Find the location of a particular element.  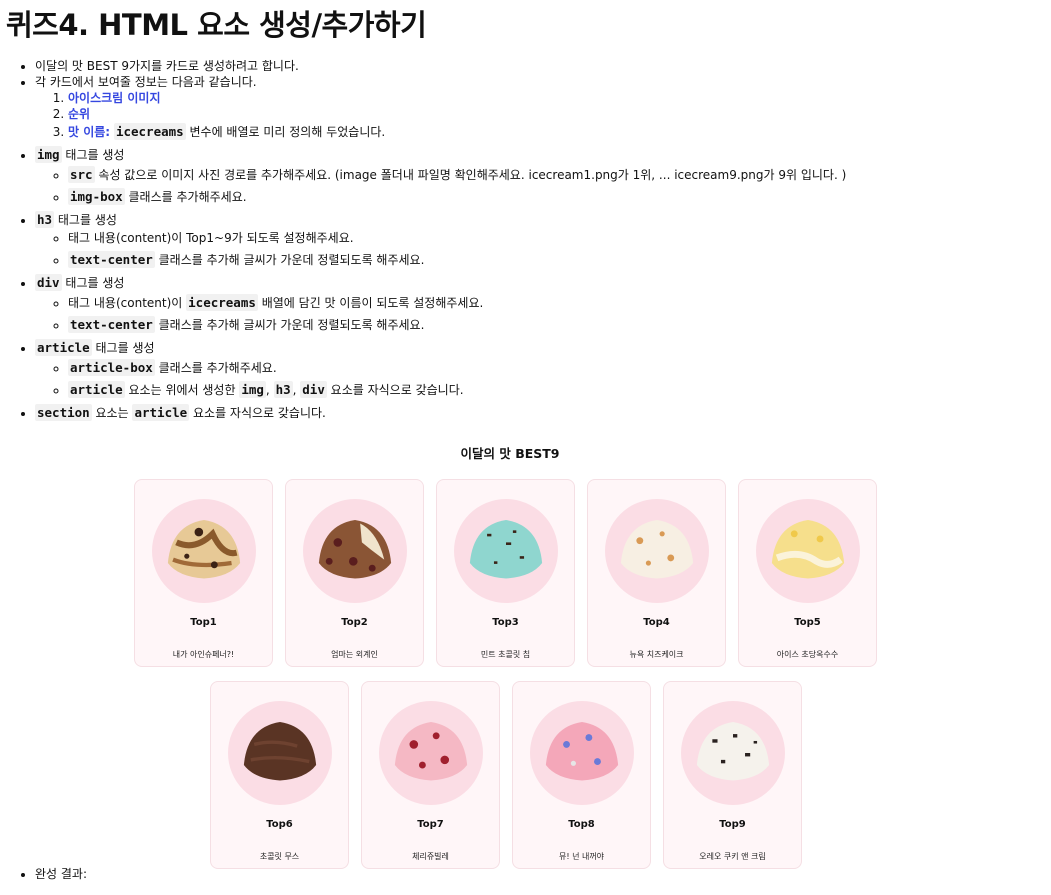

article-tag-code: article is located at coordinates (63, 347).